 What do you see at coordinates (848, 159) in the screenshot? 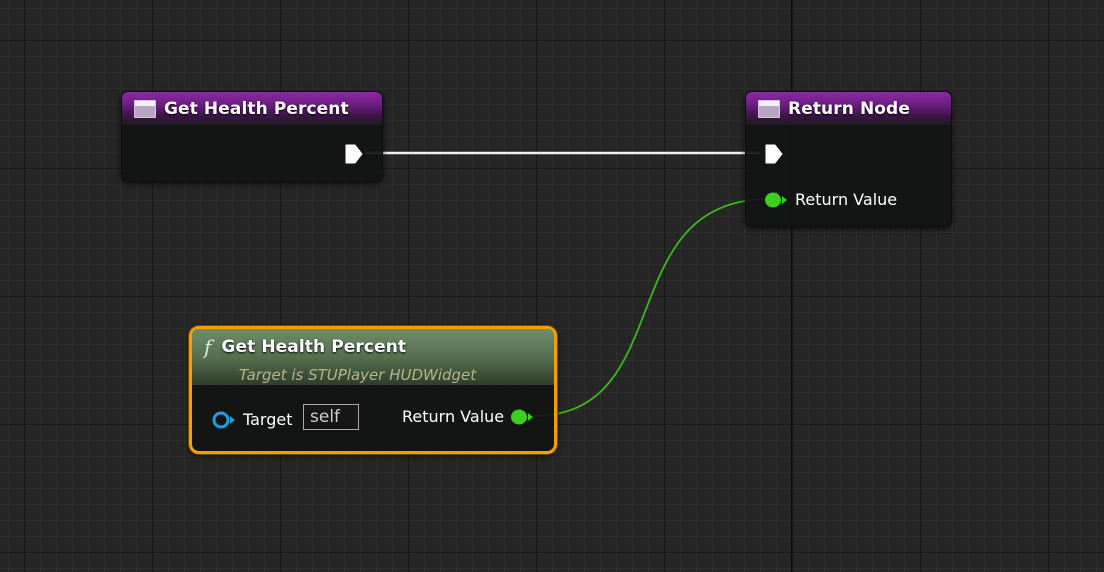
I see `return-node: Return Node Return Value` at bounding box center [848, 159].